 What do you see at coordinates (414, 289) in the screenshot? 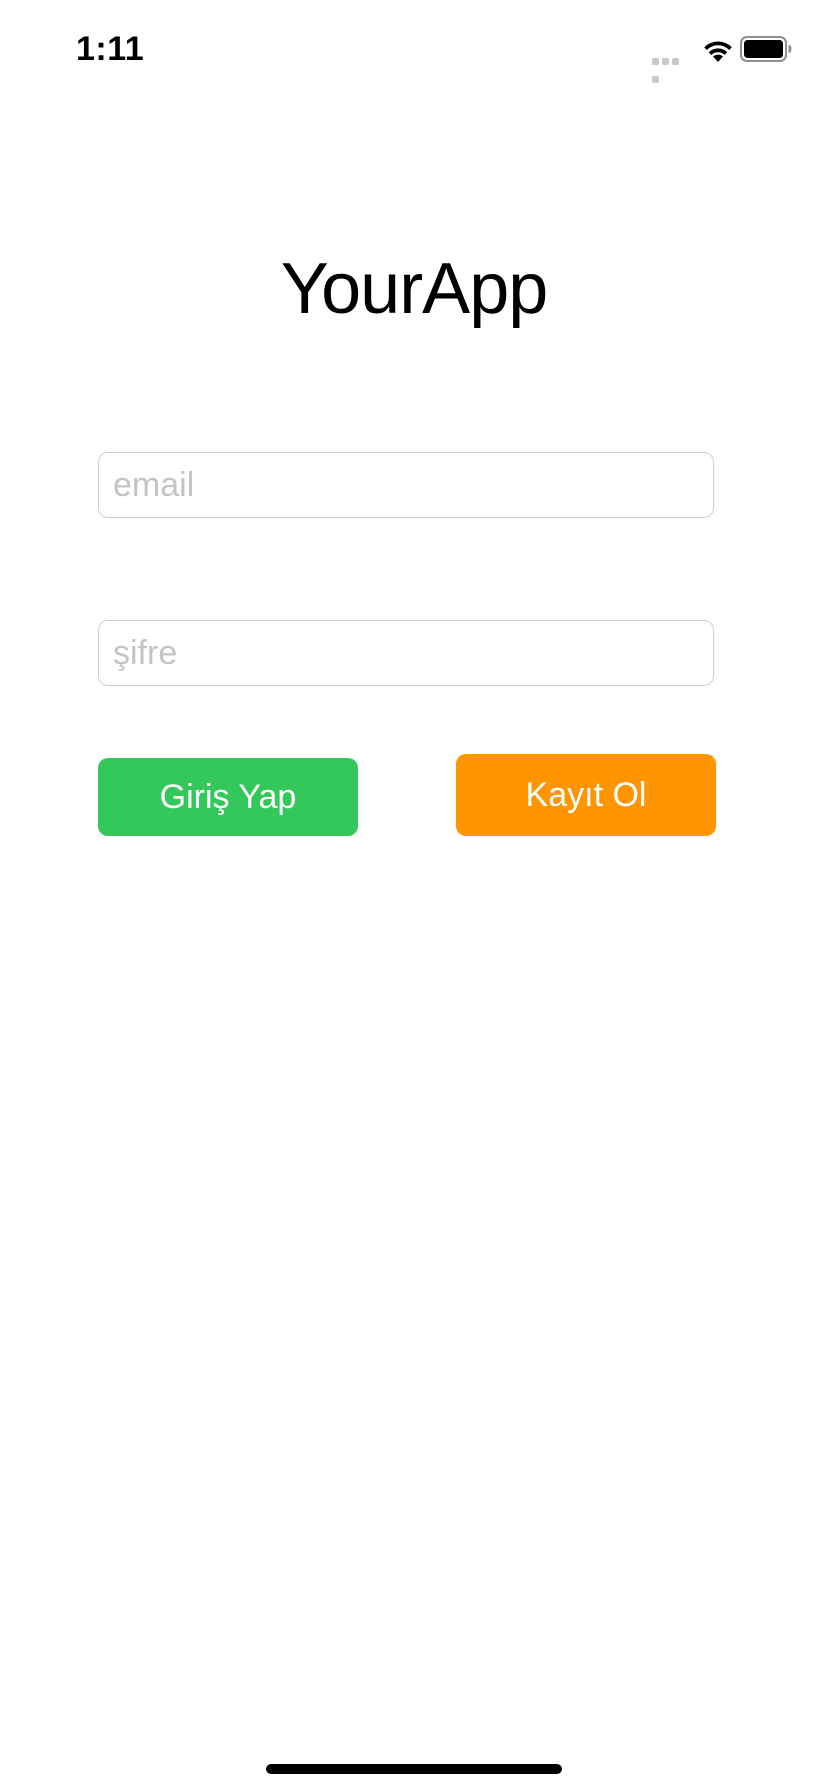
I see `app-title: YourApp` at bounding box center [414, 289].